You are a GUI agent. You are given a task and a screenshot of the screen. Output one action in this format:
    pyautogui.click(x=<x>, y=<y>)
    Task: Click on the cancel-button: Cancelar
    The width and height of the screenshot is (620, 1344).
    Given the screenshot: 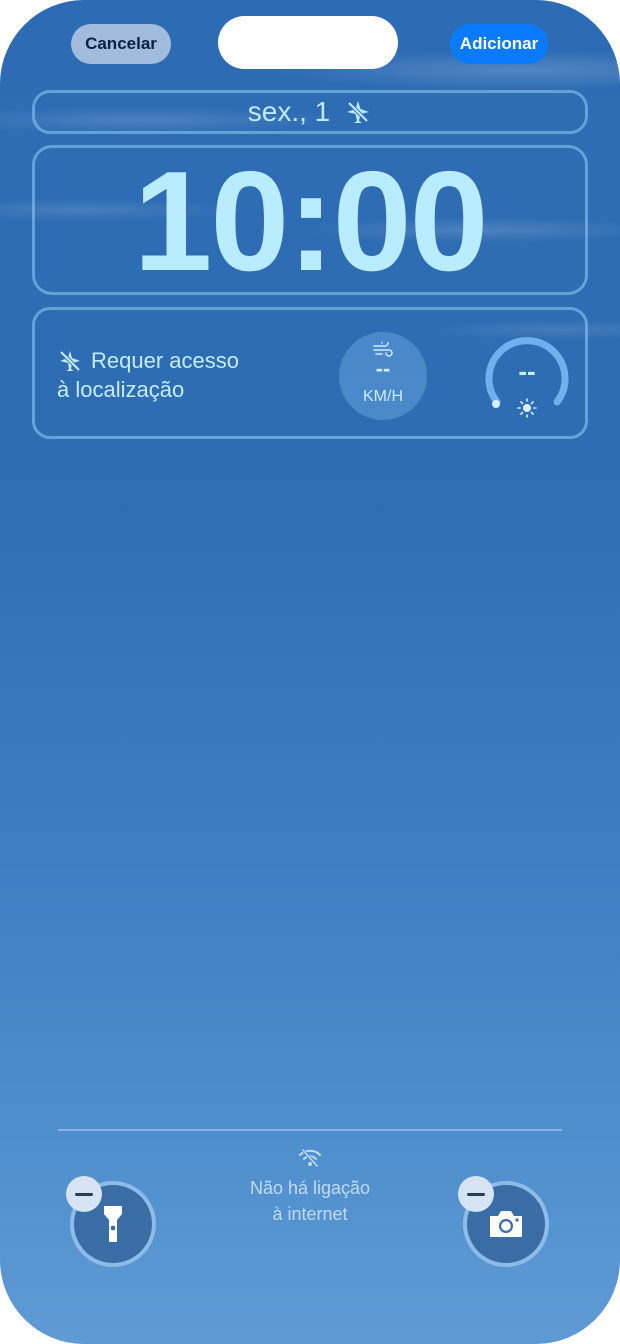 What is the action you would take?
    pyautogui.click(x=121, y=44)
    